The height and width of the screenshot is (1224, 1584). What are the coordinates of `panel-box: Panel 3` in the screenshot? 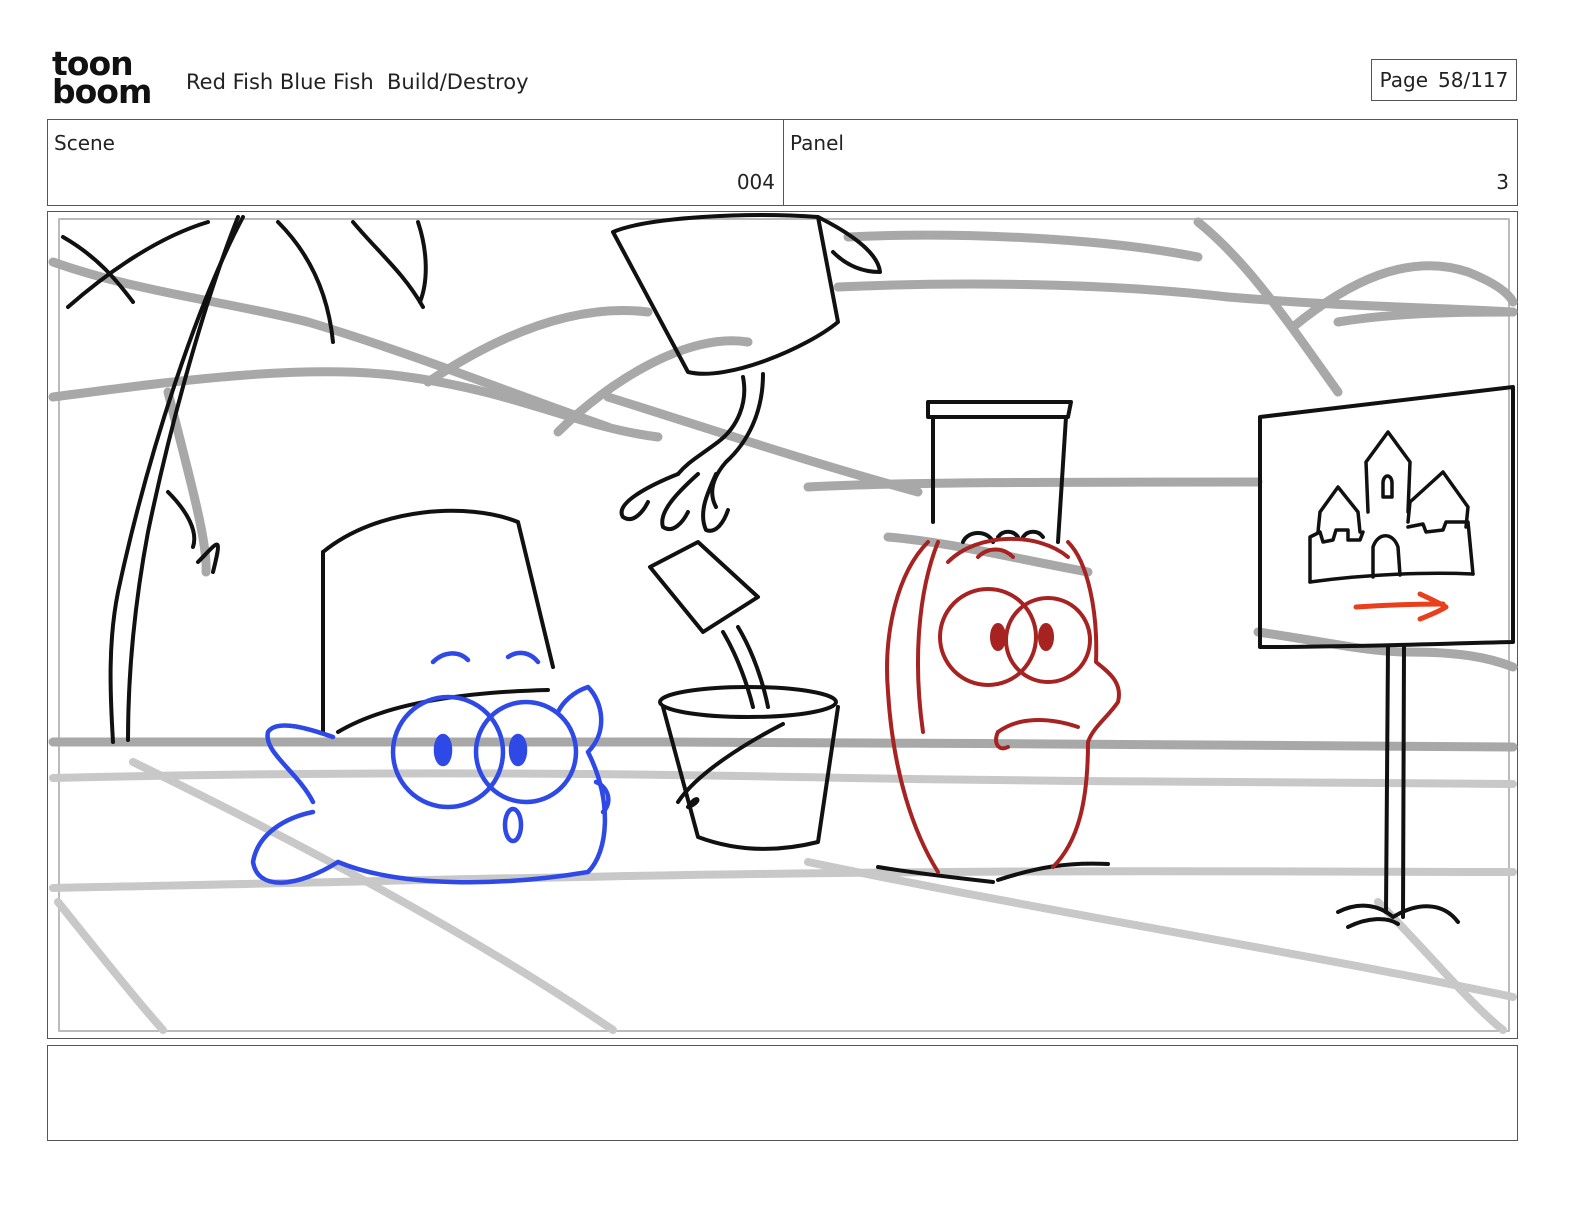 It's located at (1150, 162).